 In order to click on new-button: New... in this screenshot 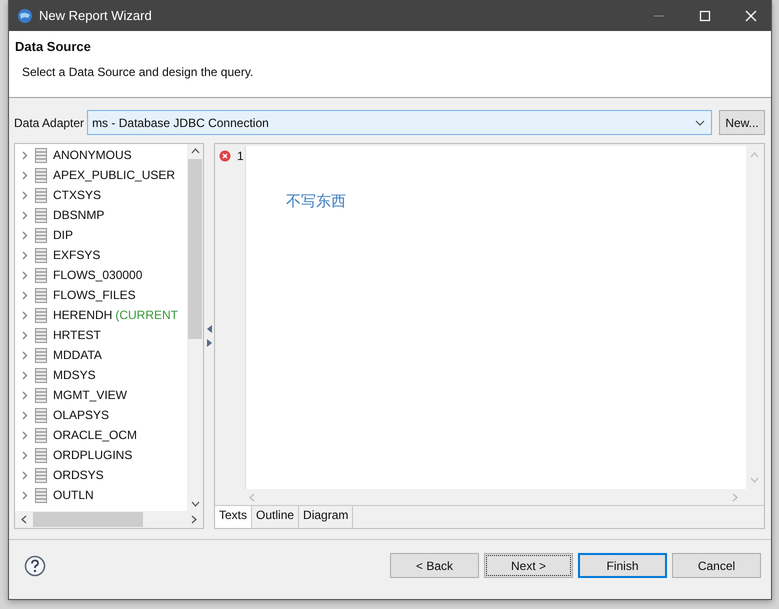, I will do `click(742, 122)`.